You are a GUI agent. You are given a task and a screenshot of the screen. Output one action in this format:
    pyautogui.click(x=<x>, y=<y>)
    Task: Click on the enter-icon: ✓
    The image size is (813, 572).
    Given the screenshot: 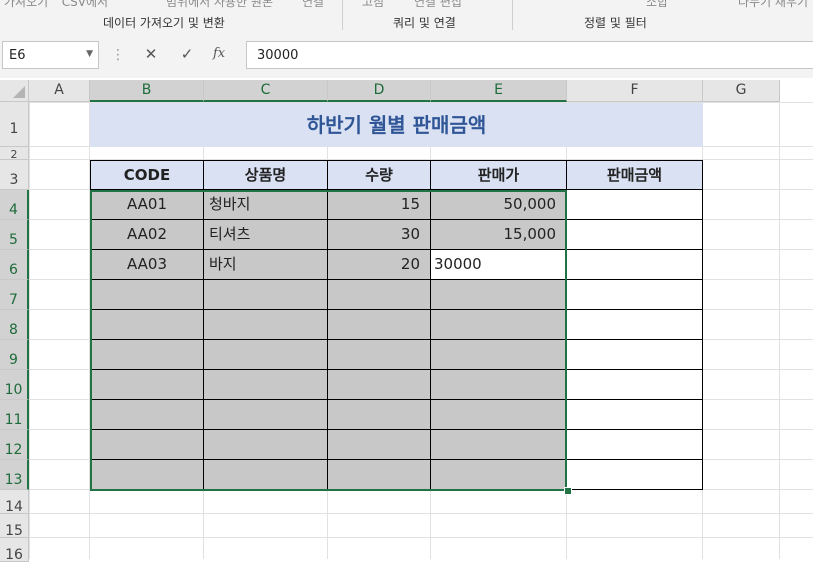 What is the action you would take?
    pyautogui.click(x=187, y=55)
    